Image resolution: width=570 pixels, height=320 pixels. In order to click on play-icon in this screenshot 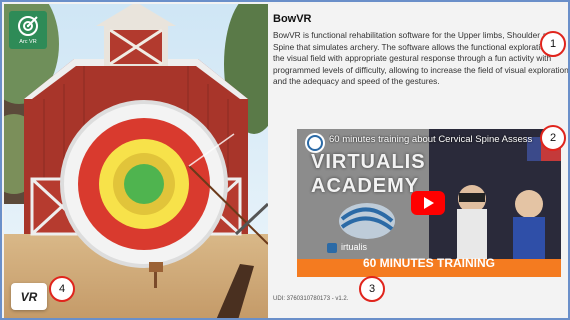, I will do `click(429, 203)`.